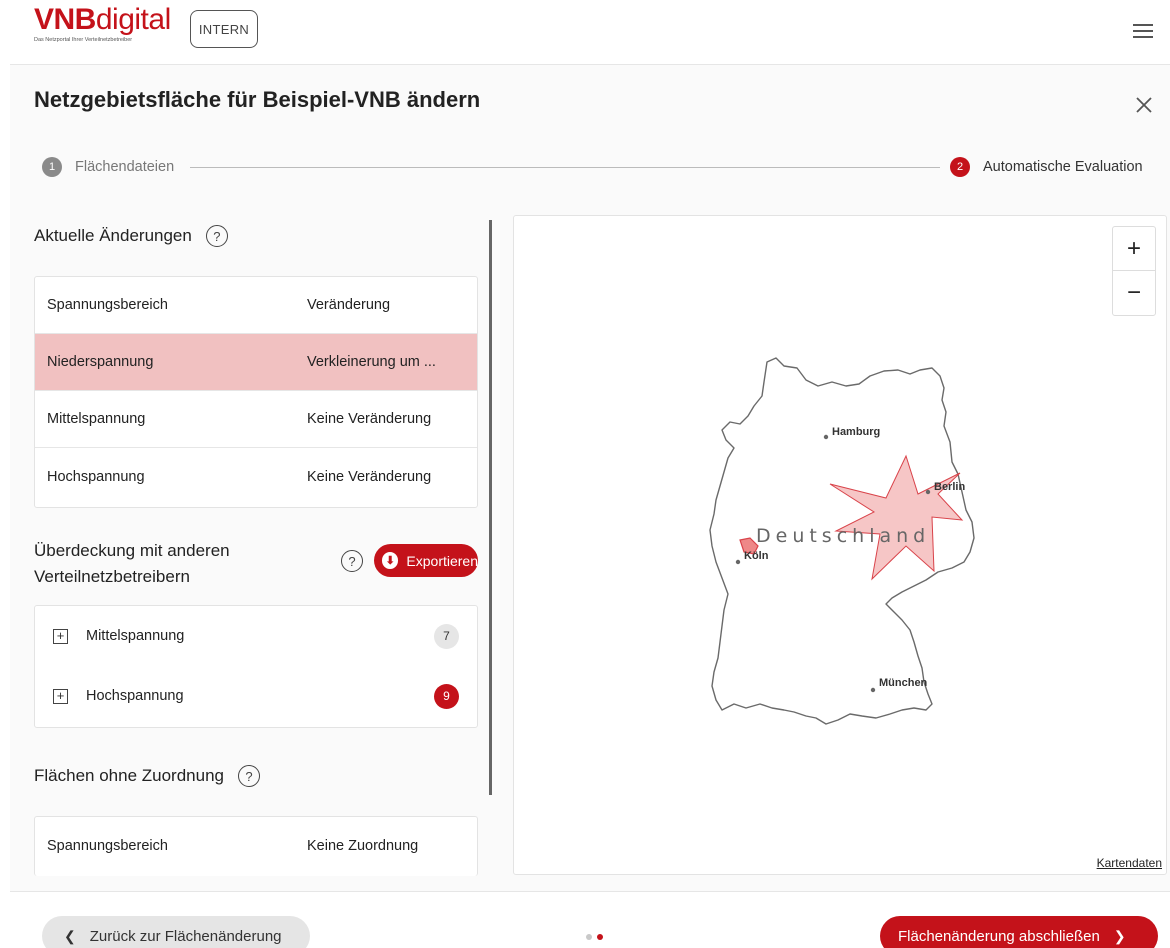  I want to click on table-cell: Mittelspannung, so click(96, 419).